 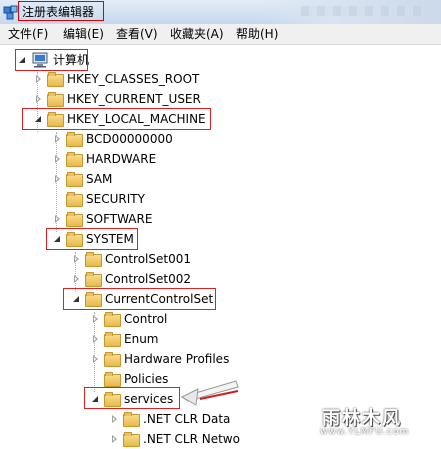 I want to click on tree-label: .NET CLR Netwo, so click(x=191, y=439).